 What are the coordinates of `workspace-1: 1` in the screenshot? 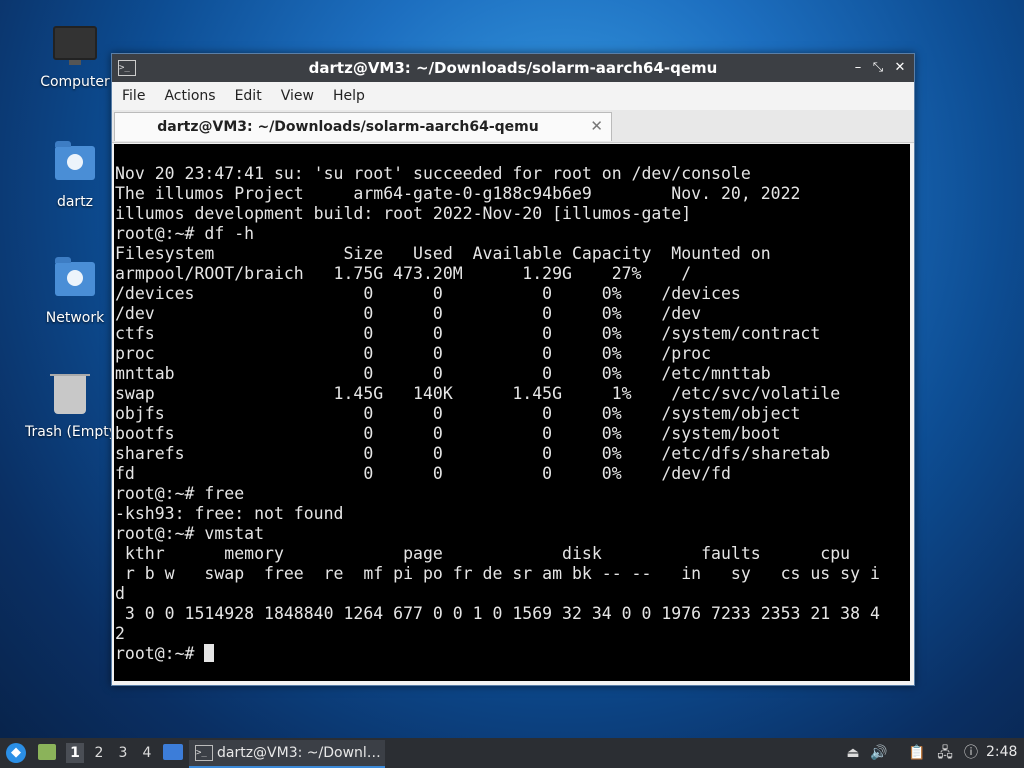 It's located at (75, 753).